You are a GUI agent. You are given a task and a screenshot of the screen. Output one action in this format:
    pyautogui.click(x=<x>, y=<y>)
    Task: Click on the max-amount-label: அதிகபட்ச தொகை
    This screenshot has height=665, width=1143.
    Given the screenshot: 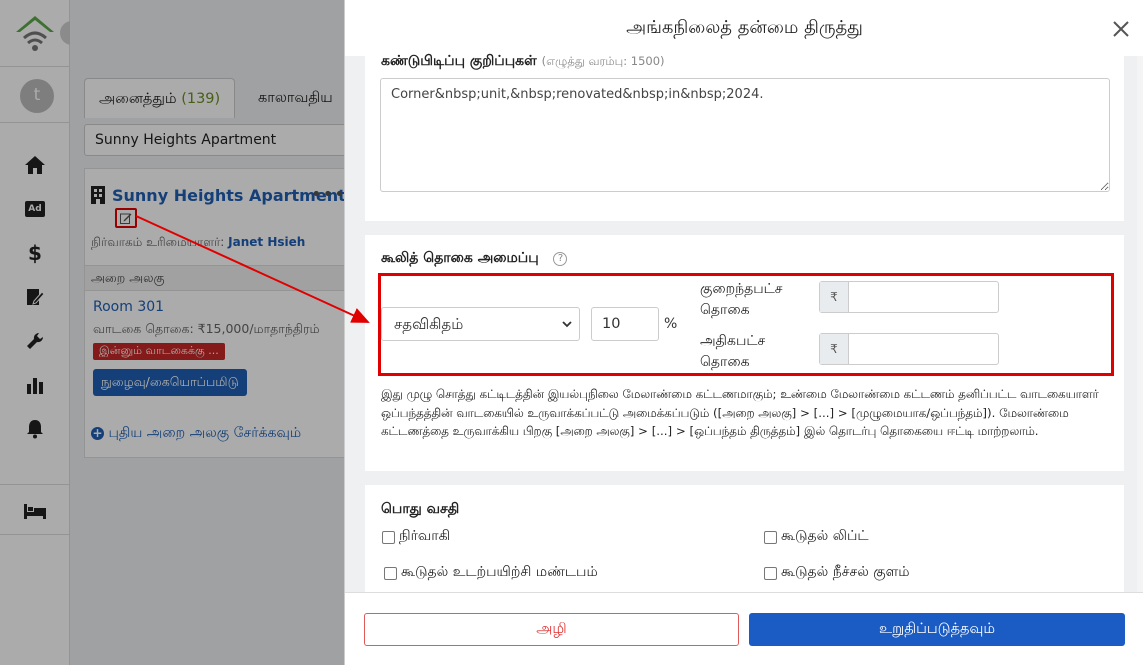 What is the action you would take?
    pyautogui.click(x=733, y=351)
    